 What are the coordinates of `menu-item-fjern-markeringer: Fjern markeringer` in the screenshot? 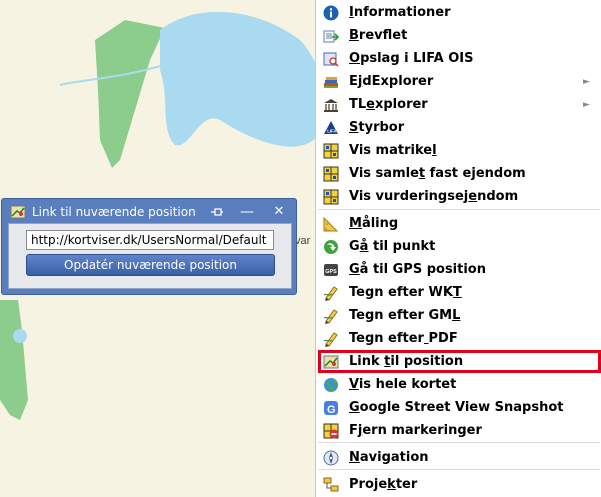 It's located at (458, 431).